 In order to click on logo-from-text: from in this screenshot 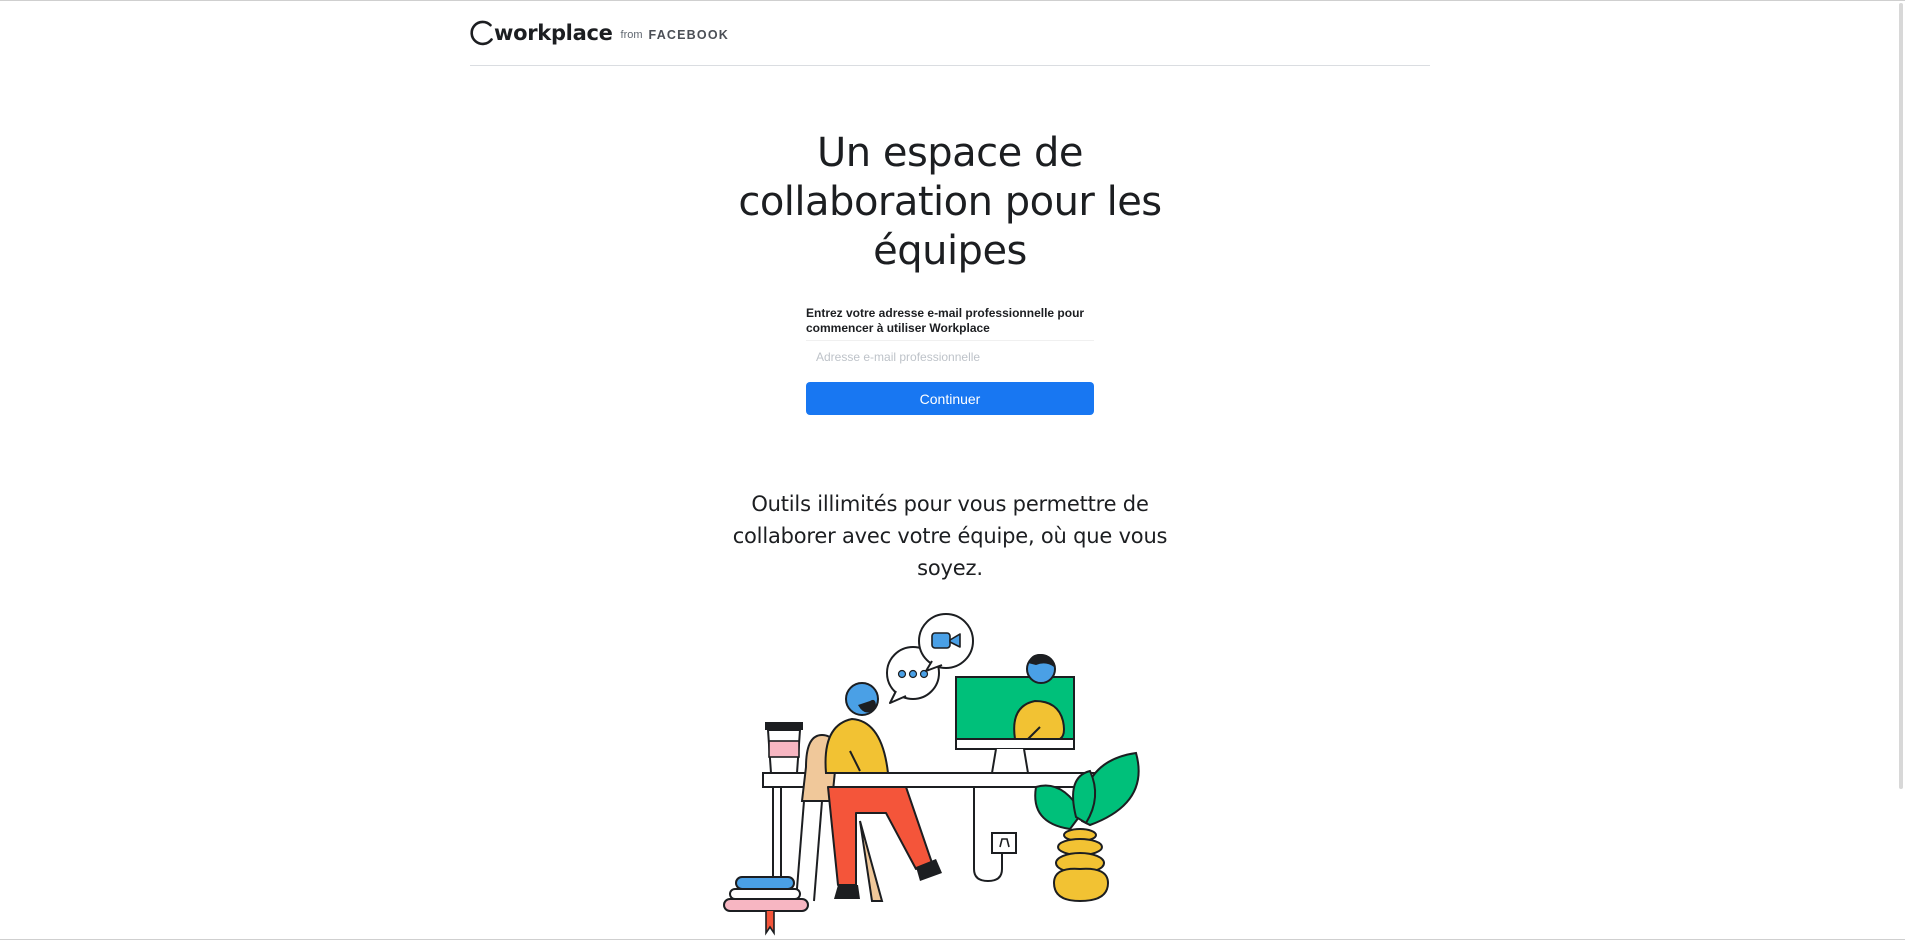, I will do `click(631, 34)`.